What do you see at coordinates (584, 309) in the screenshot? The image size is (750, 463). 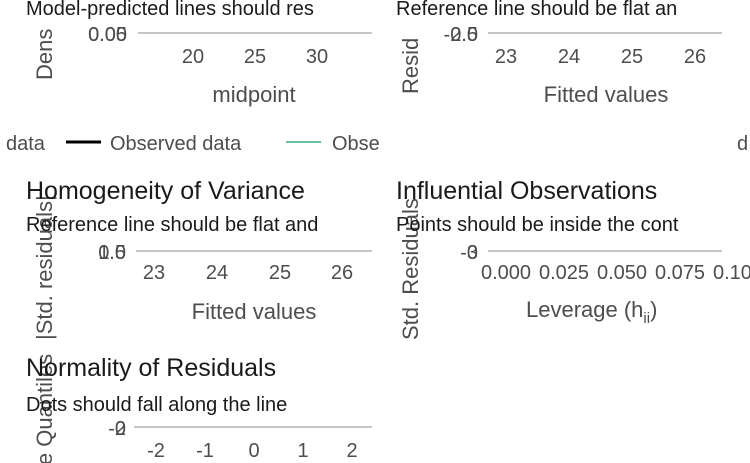 I see `panel-4-x-axis-title-main: Leverage (h` at bounding box center [584, 309].